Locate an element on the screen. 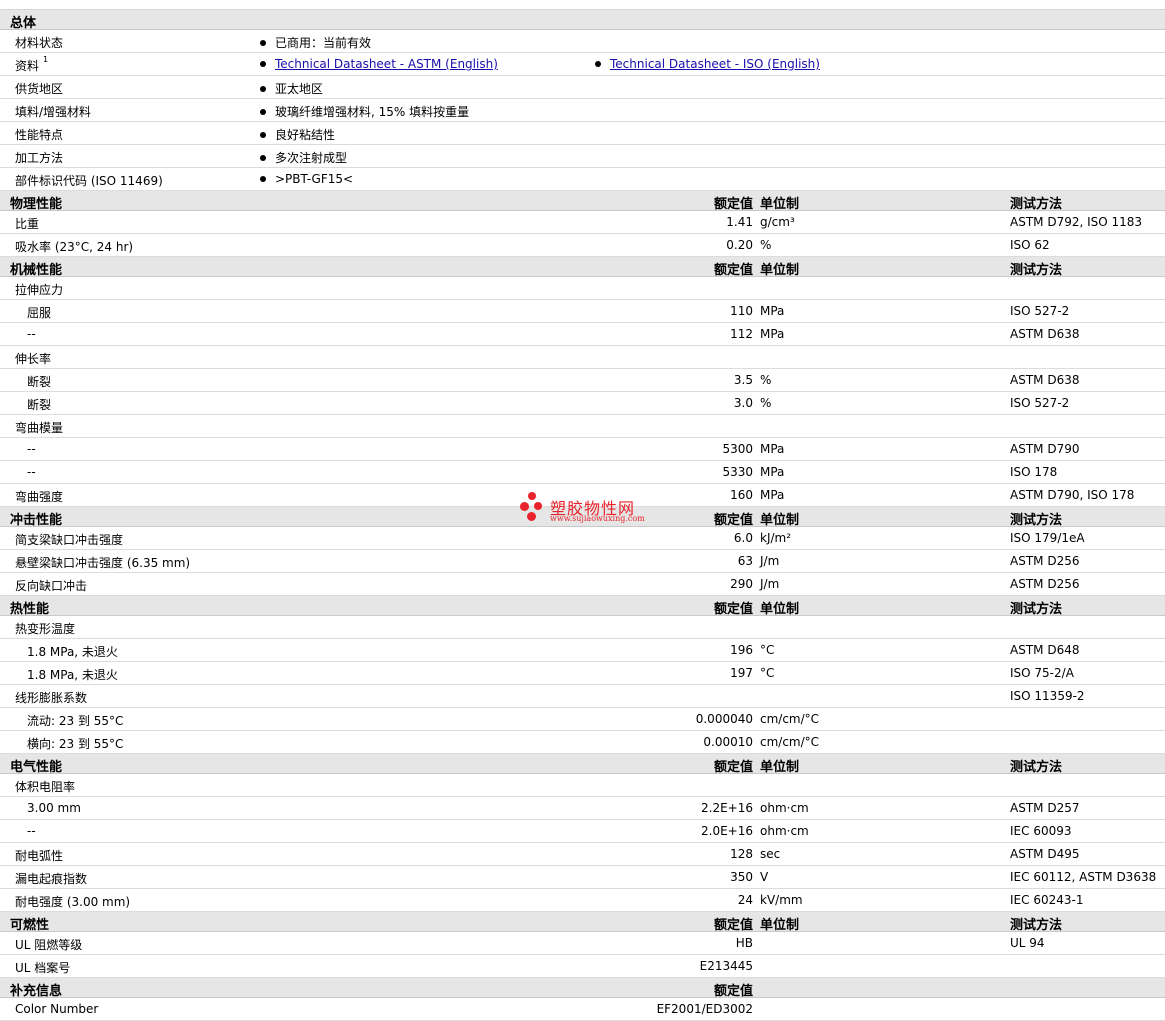  property-unit: cm/cm/°C is located at coordinates (790, 742).